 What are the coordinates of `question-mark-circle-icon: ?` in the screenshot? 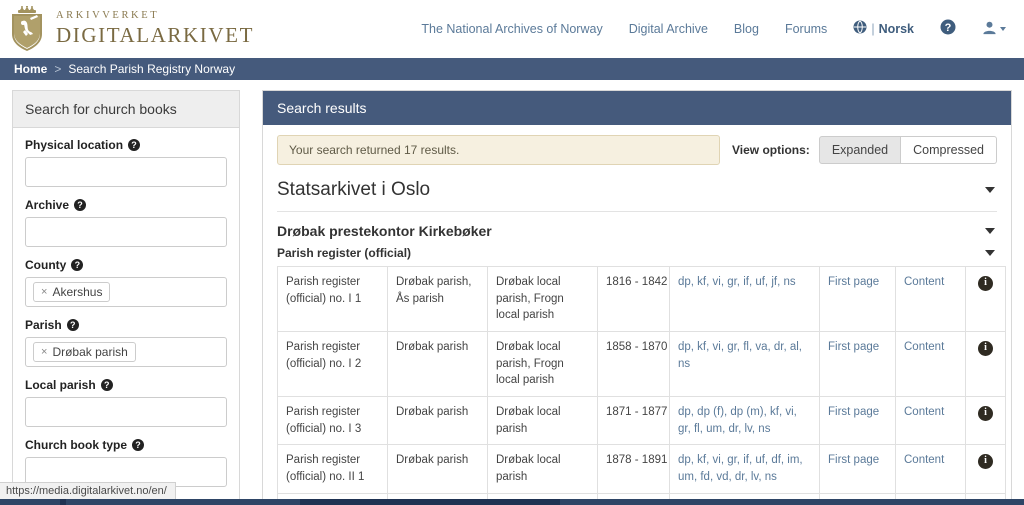 It's located at (948, 28).